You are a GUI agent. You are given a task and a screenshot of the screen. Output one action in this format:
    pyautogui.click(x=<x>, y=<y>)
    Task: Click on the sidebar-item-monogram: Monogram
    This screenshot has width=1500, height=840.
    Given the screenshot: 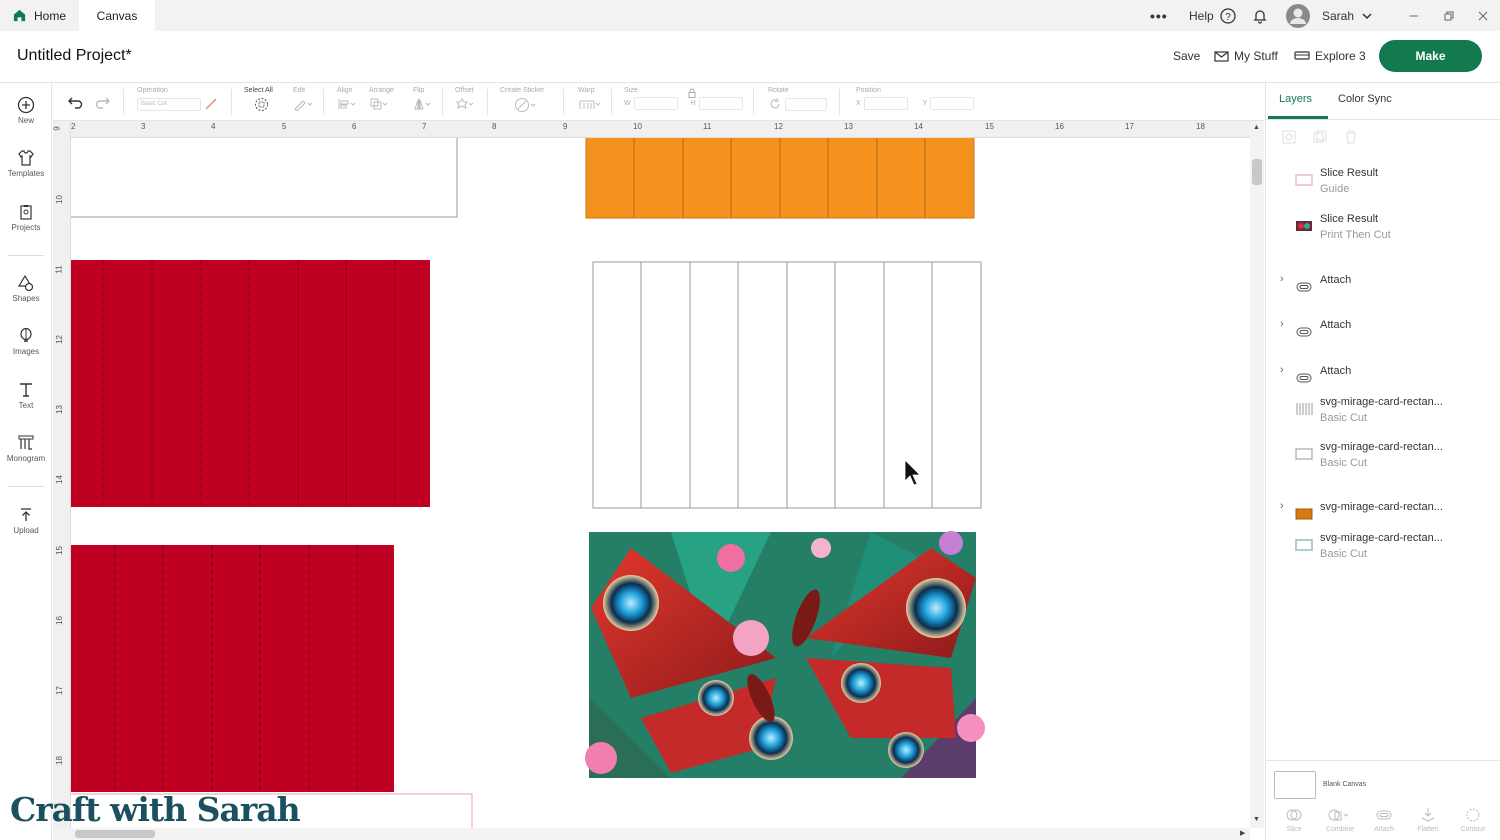 What is the action you would take?
    pyautogui.click(x=26, y=448)
    